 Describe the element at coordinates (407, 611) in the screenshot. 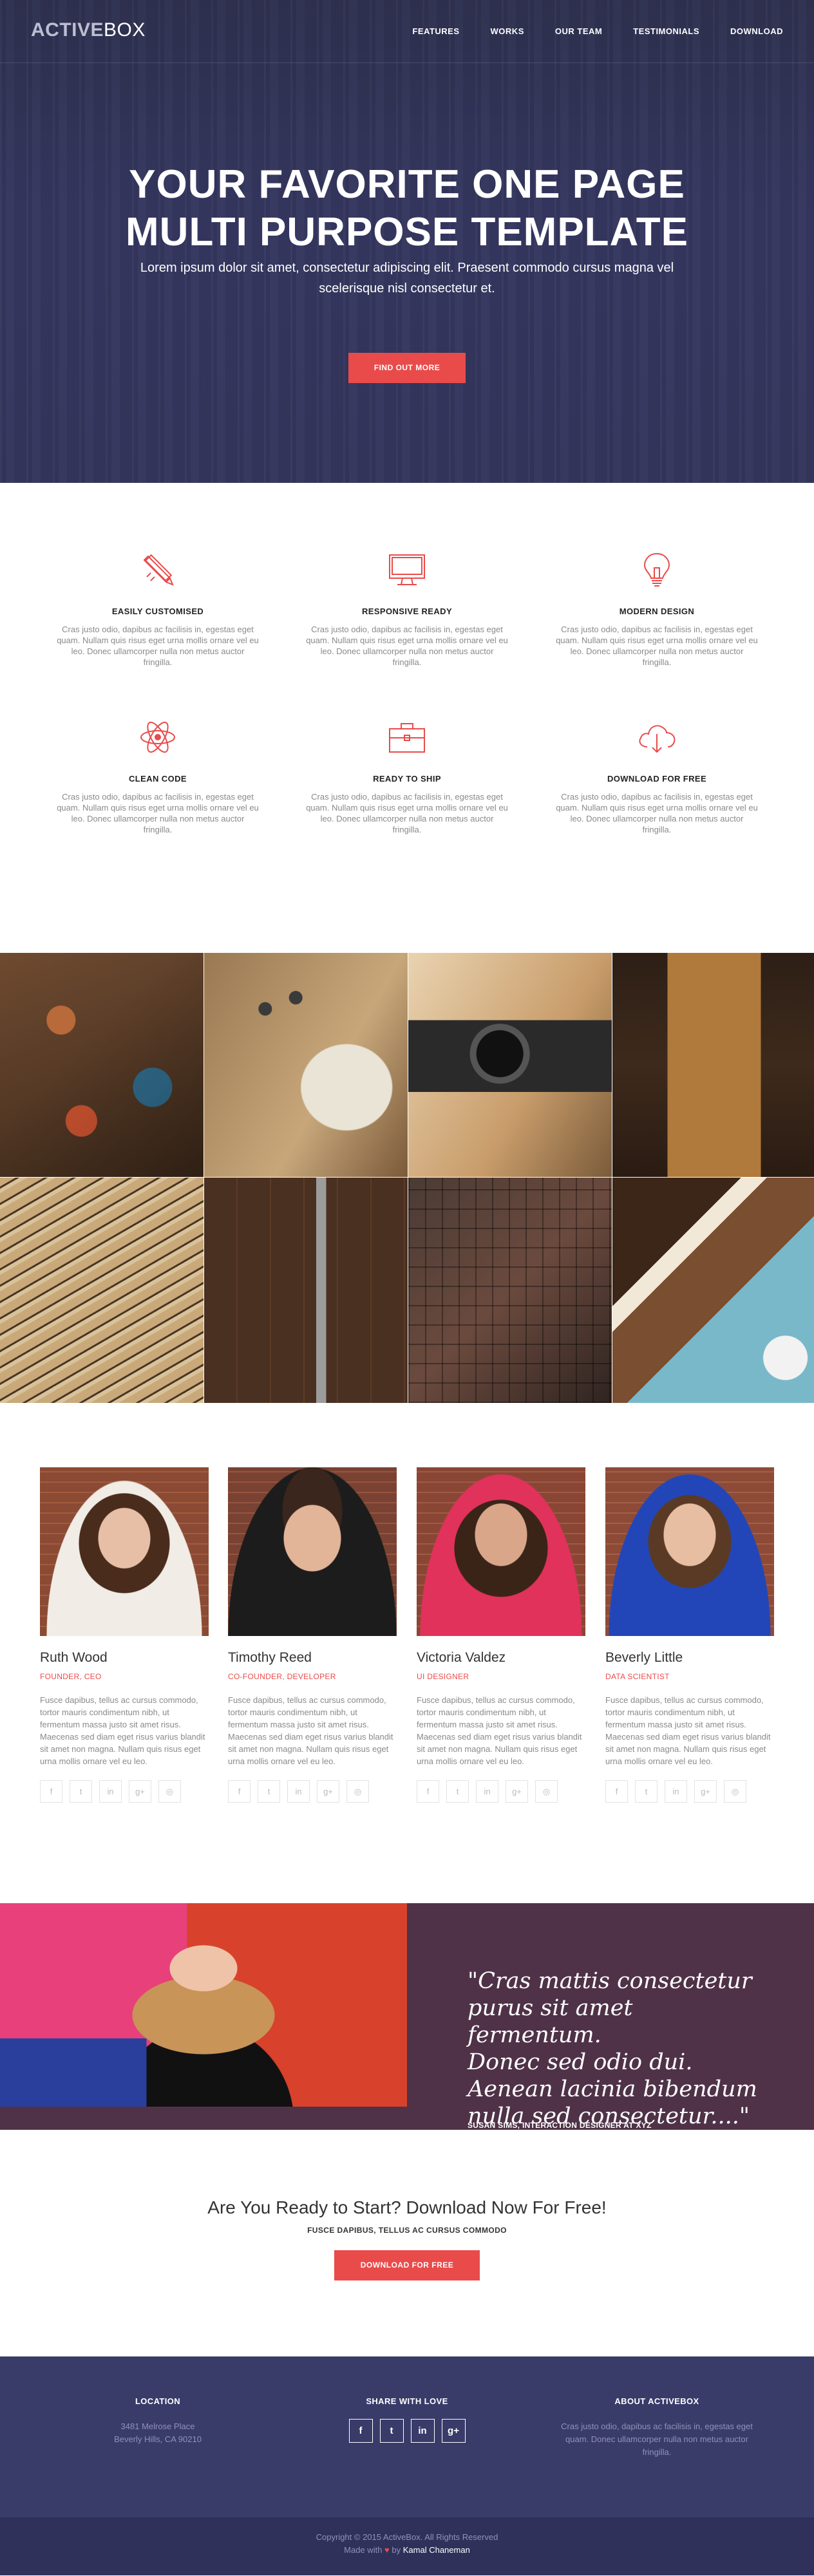

I see `feature-title: RESPONSIVE READY` at that location.